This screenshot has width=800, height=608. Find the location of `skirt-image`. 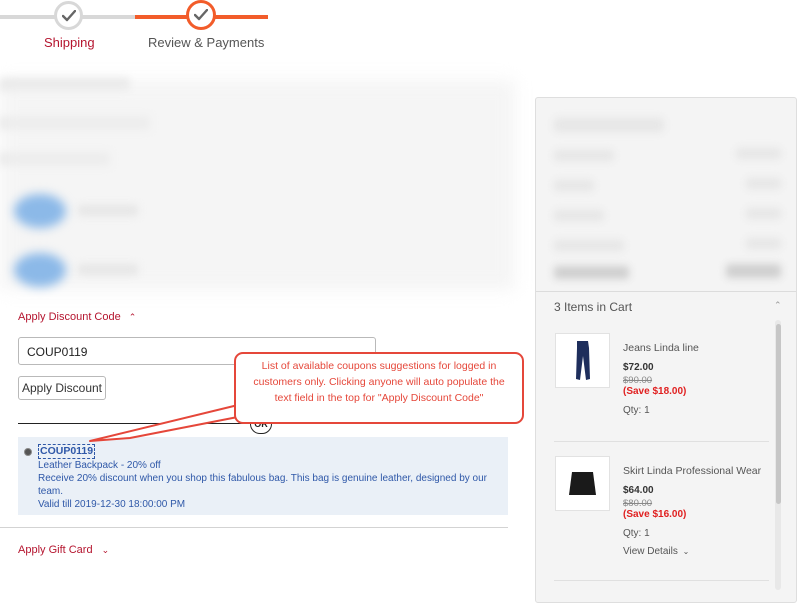

skirt-image is located at coordinates (582, 483).